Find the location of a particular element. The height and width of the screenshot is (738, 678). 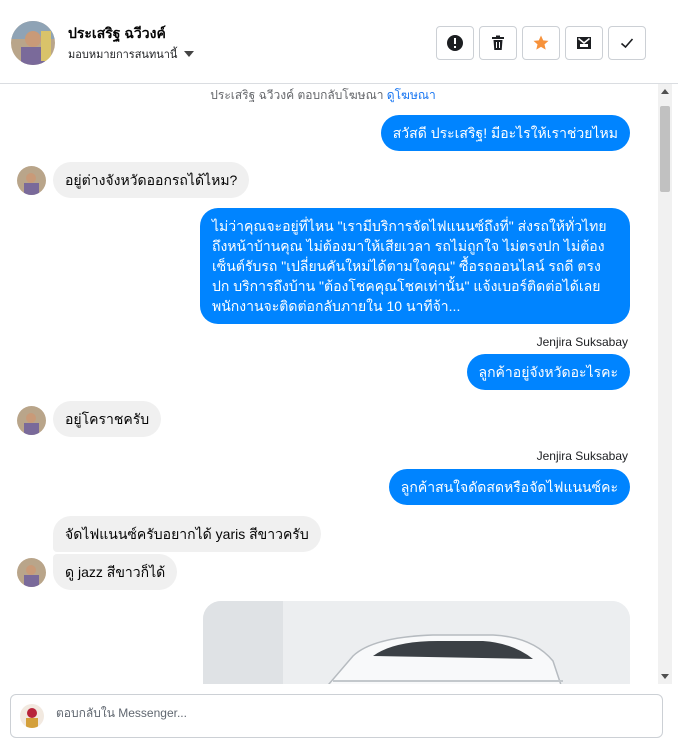

view-ad-link: ดูโฆษณา is located at coordinates (411, 95).